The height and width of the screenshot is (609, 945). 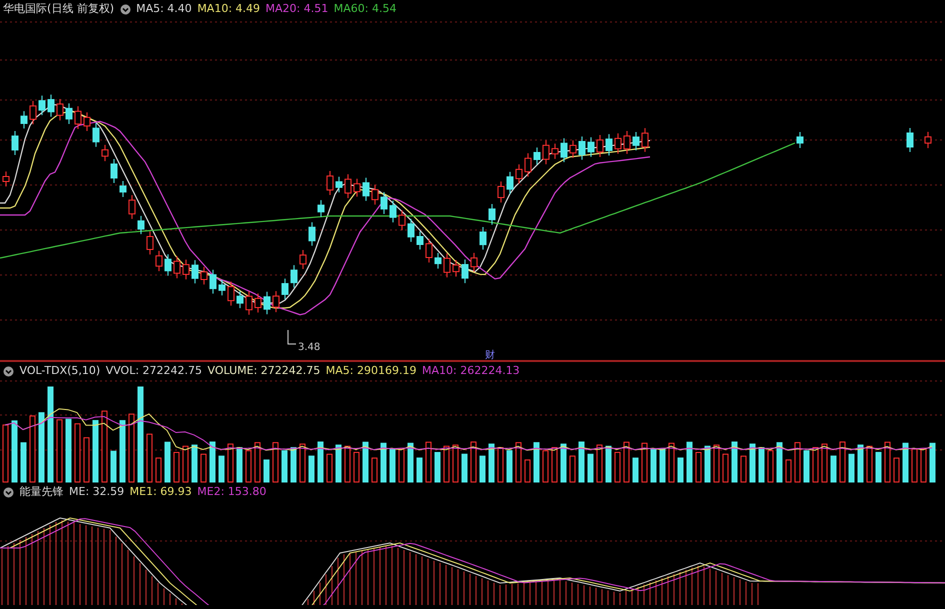 What do you see at coordinates (42, 492) in the screenshot?
I see `indicator-name: 能量先锋` at bounding box center [42, 492].